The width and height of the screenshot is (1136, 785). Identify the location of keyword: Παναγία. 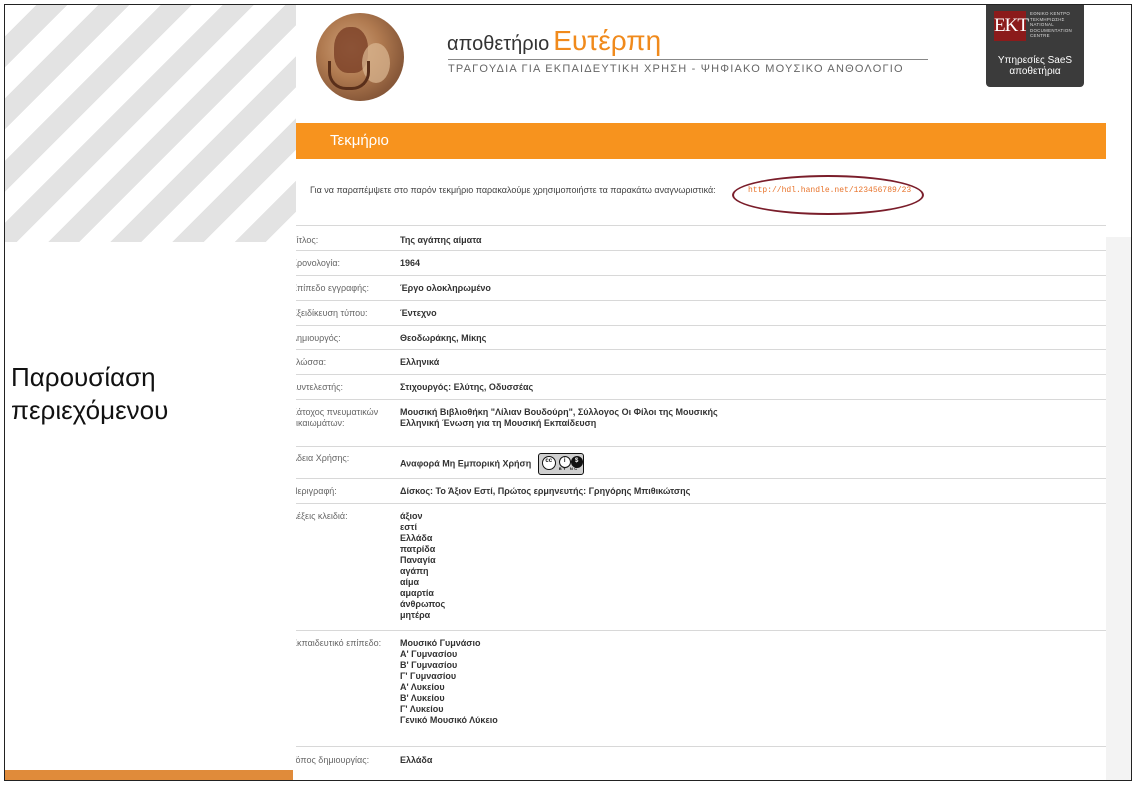
(753, 560).